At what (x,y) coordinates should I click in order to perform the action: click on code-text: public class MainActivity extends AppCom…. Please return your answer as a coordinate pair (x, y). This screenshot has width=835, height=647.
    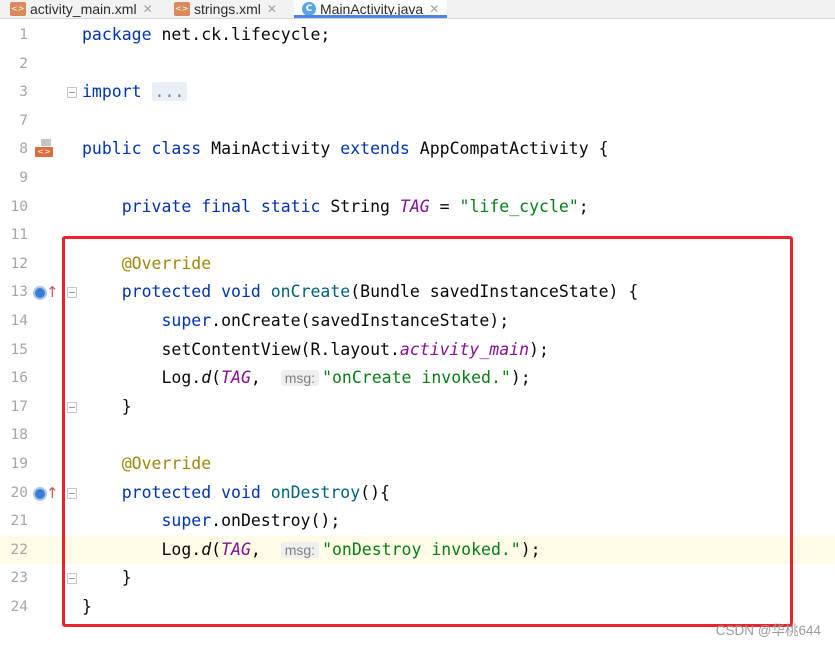
    Looking at the image, I should click on (345, 149).